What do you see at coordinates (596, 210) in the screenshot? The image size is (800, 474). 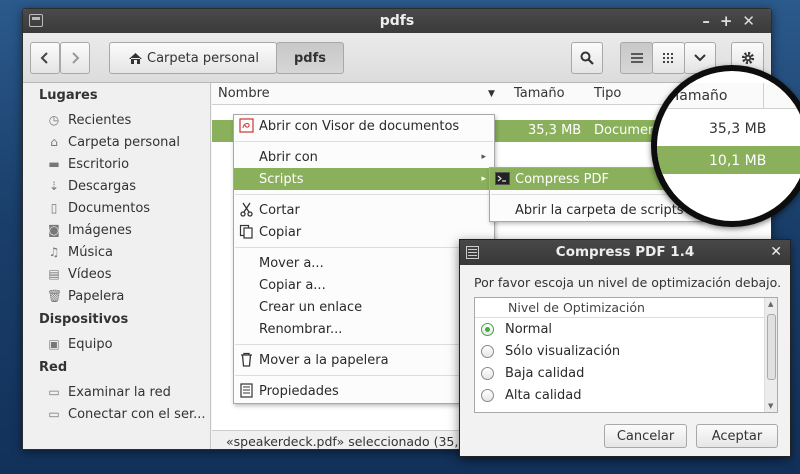 I see `menu-item-open-scripts-folder: Abrir la carpeta de scripts` at bounding box center [596, 210].